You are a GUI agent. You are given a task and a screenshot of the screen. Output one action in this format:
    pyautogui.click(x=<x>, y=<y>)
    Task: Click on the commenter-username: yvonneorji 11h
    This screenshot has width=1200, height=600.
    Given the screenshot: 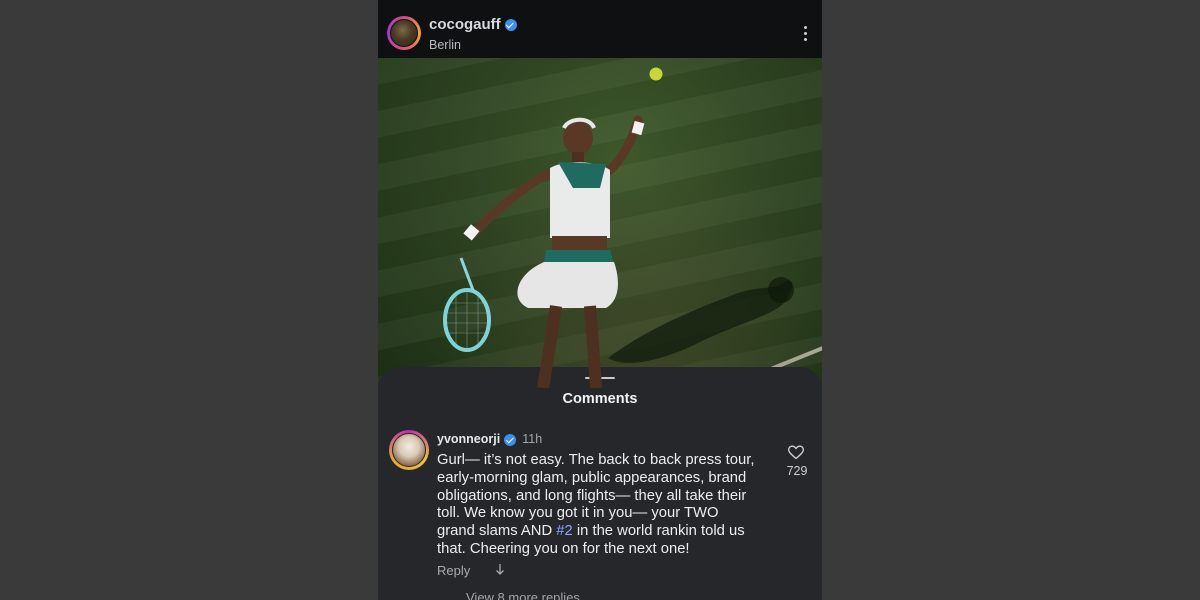 What is the action you would take?
    pyautogui.click(x=489, y=439)
    